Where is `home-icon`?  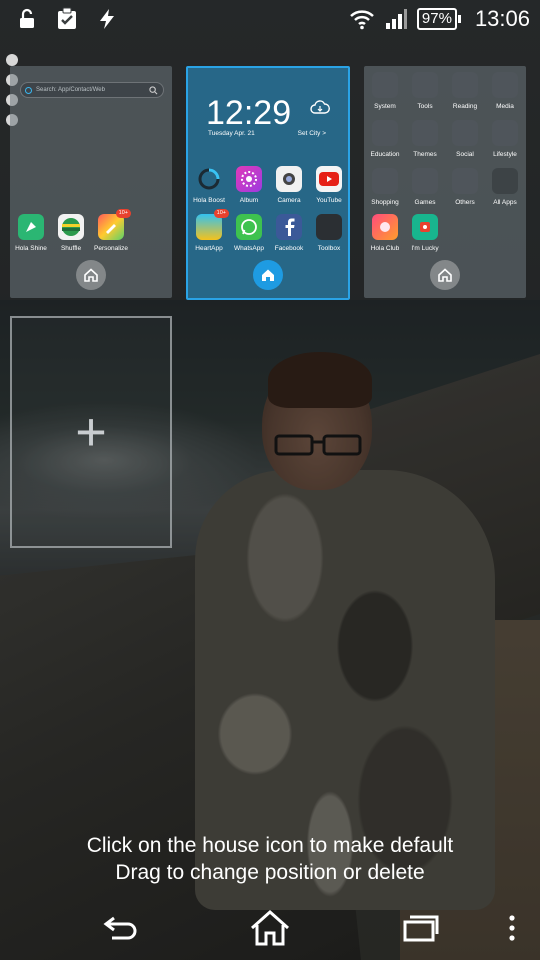
home-icon is located at coordinates (270, 927).